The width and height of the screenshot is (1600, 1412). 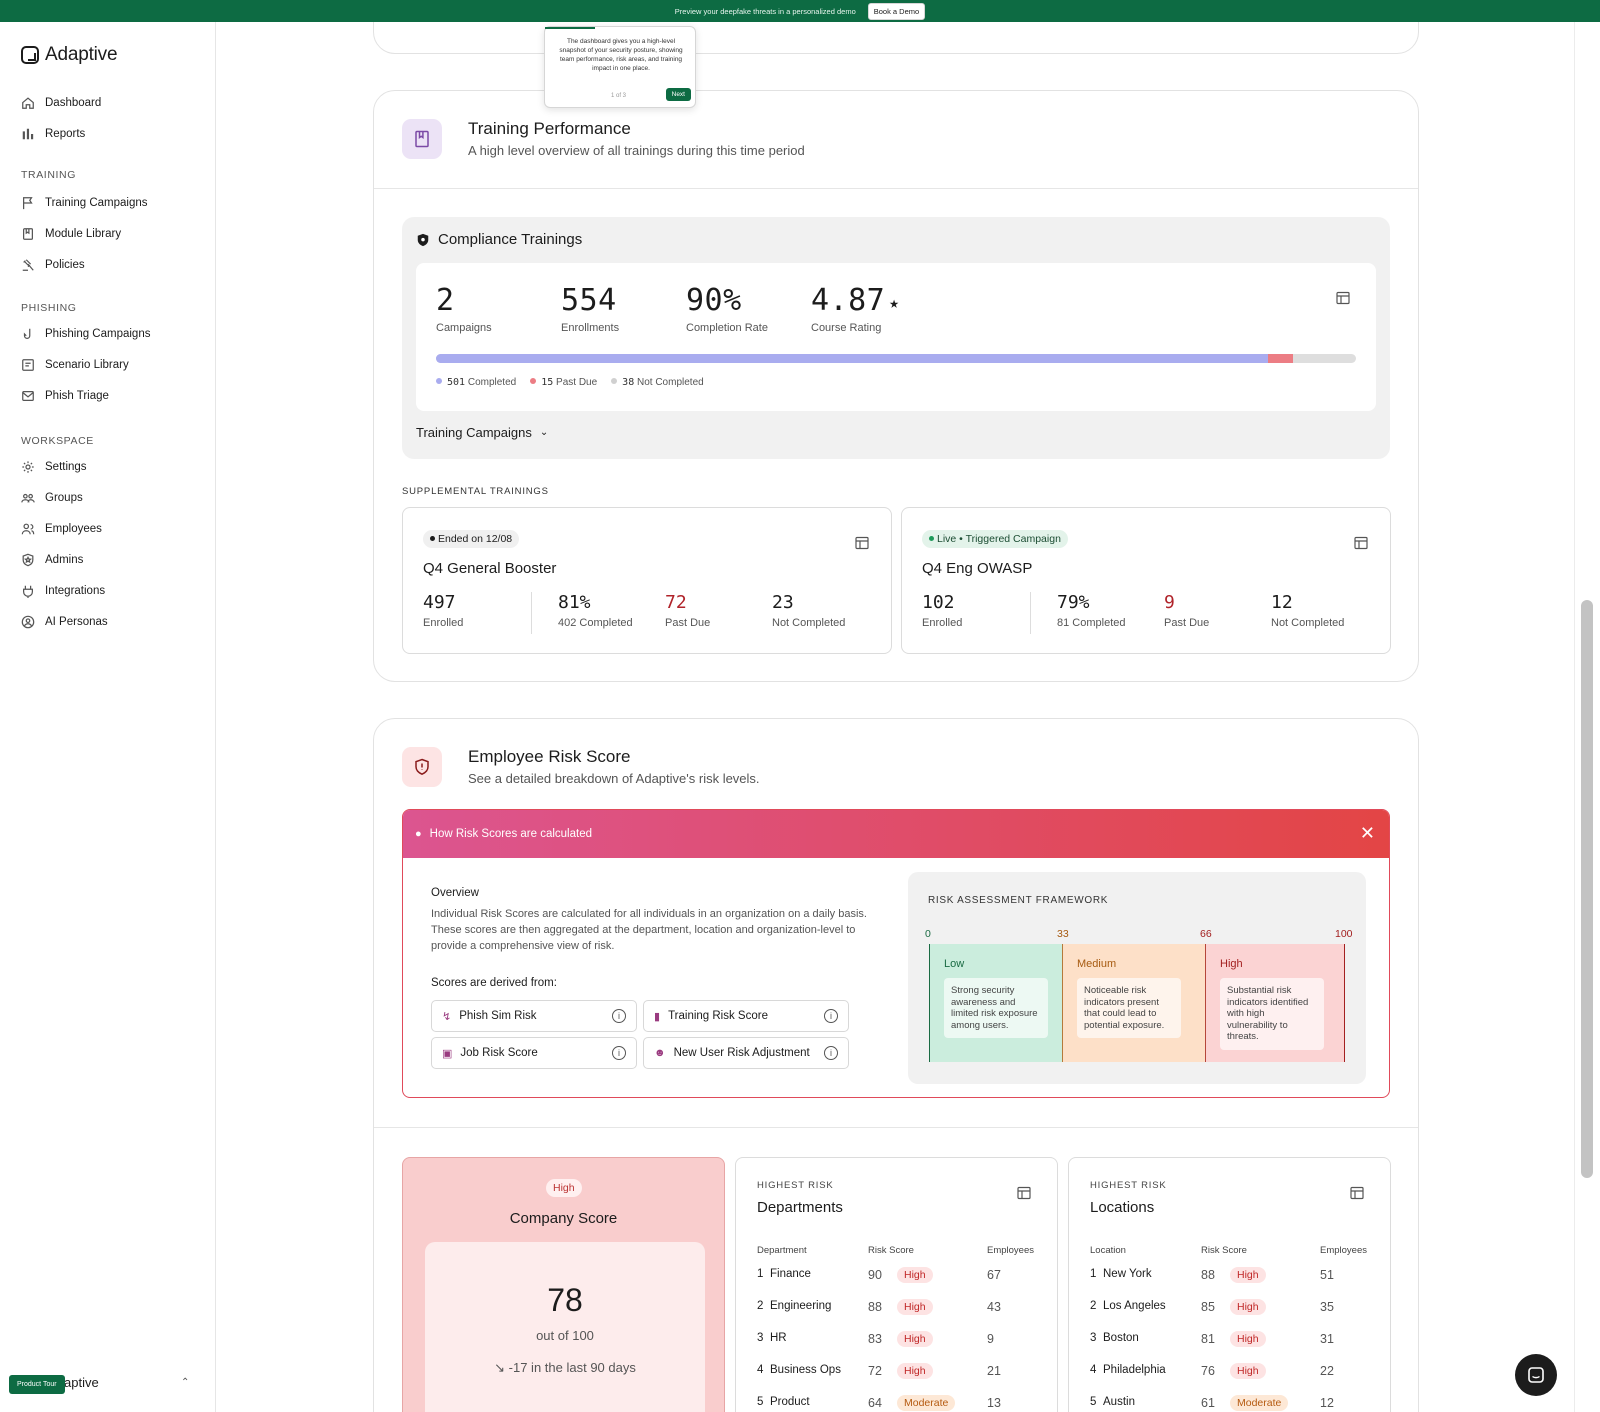 I want to click on table-row: 4 Business Ops 72 High 21, so click(x=902, y=1373).